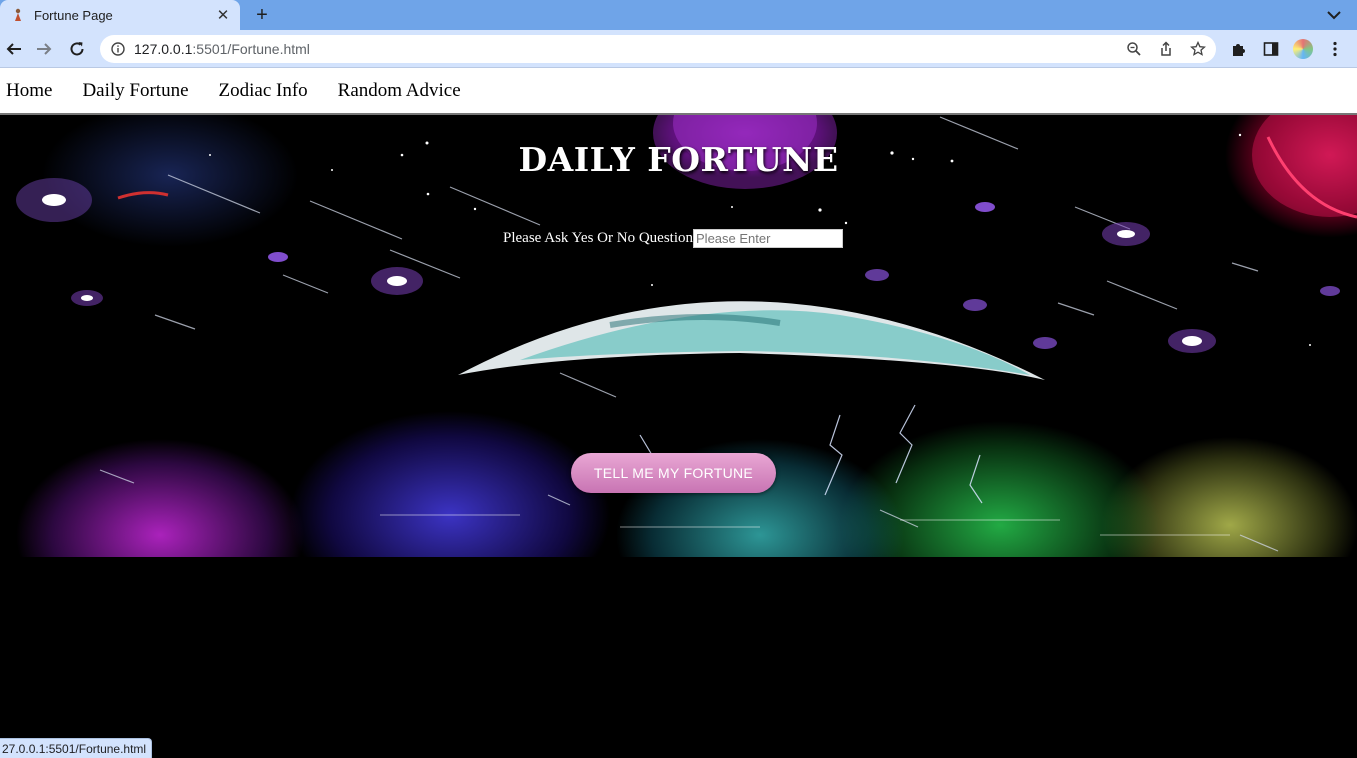  I want to click on extensions-icon, so click(1239, 49).